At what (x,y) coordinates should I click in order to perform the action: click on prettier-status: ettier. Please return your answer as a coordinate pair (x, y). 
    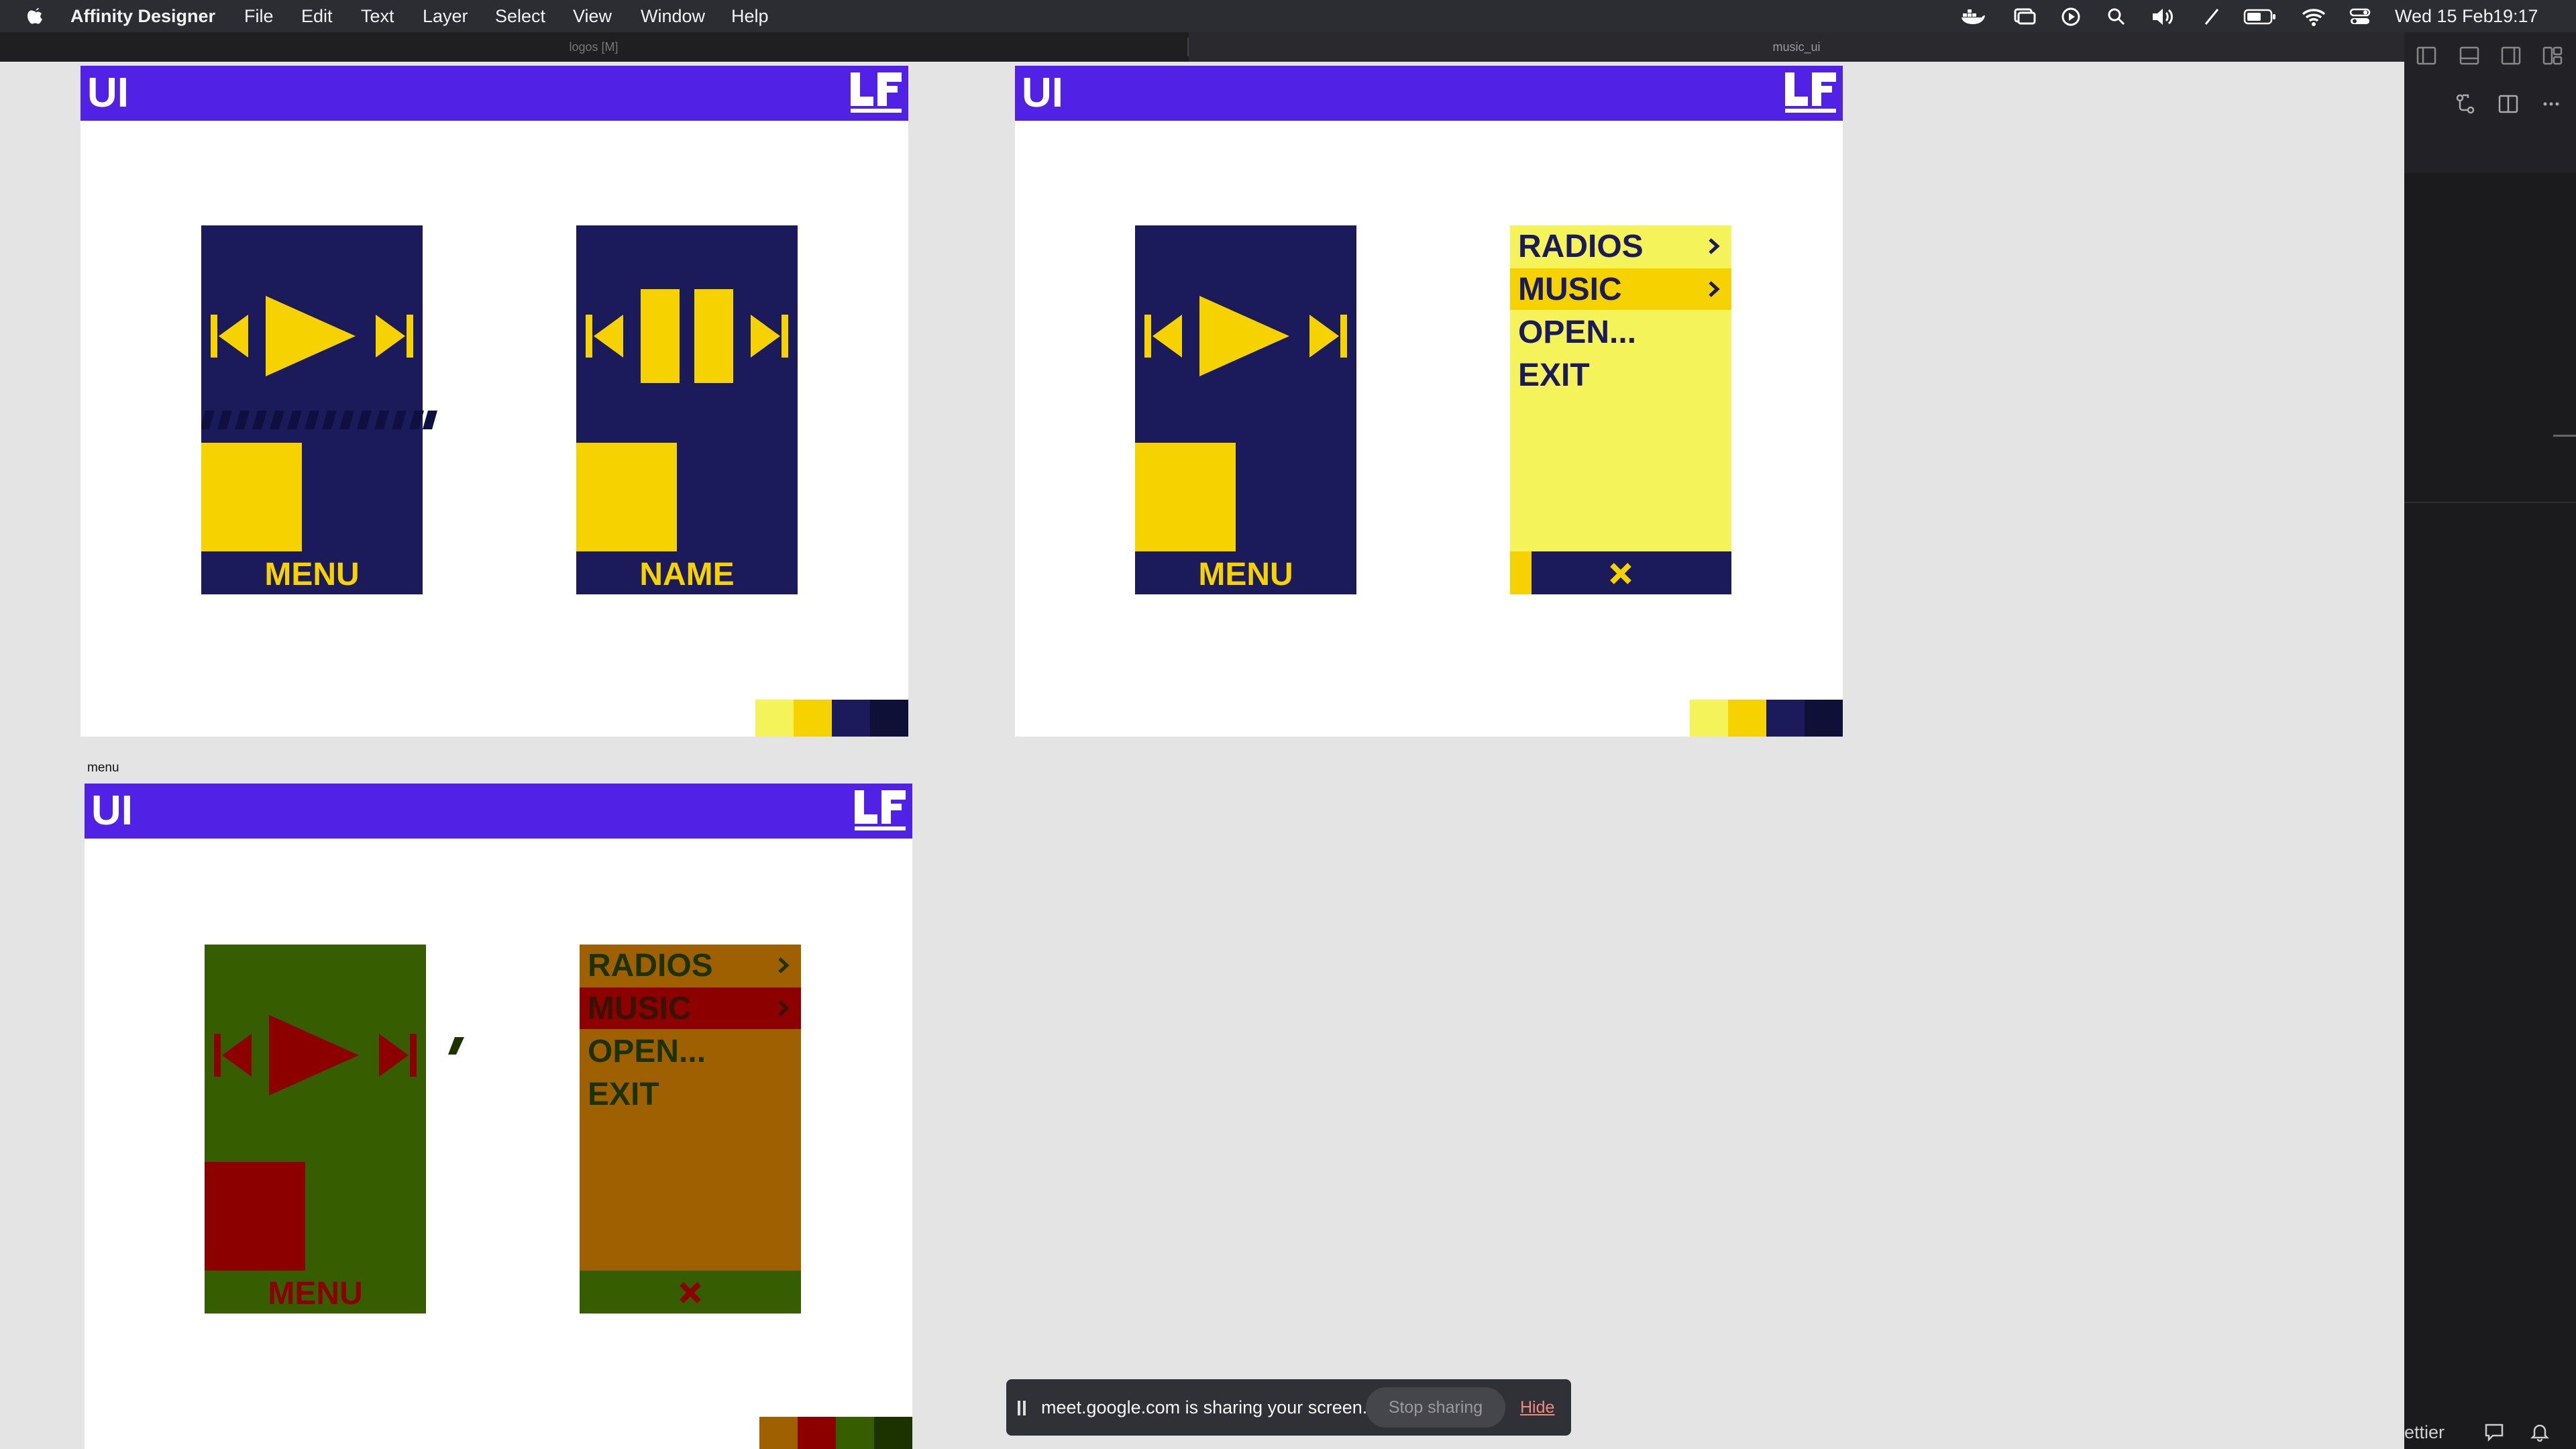
    Looking at the image, I should click on (2424, 1432).